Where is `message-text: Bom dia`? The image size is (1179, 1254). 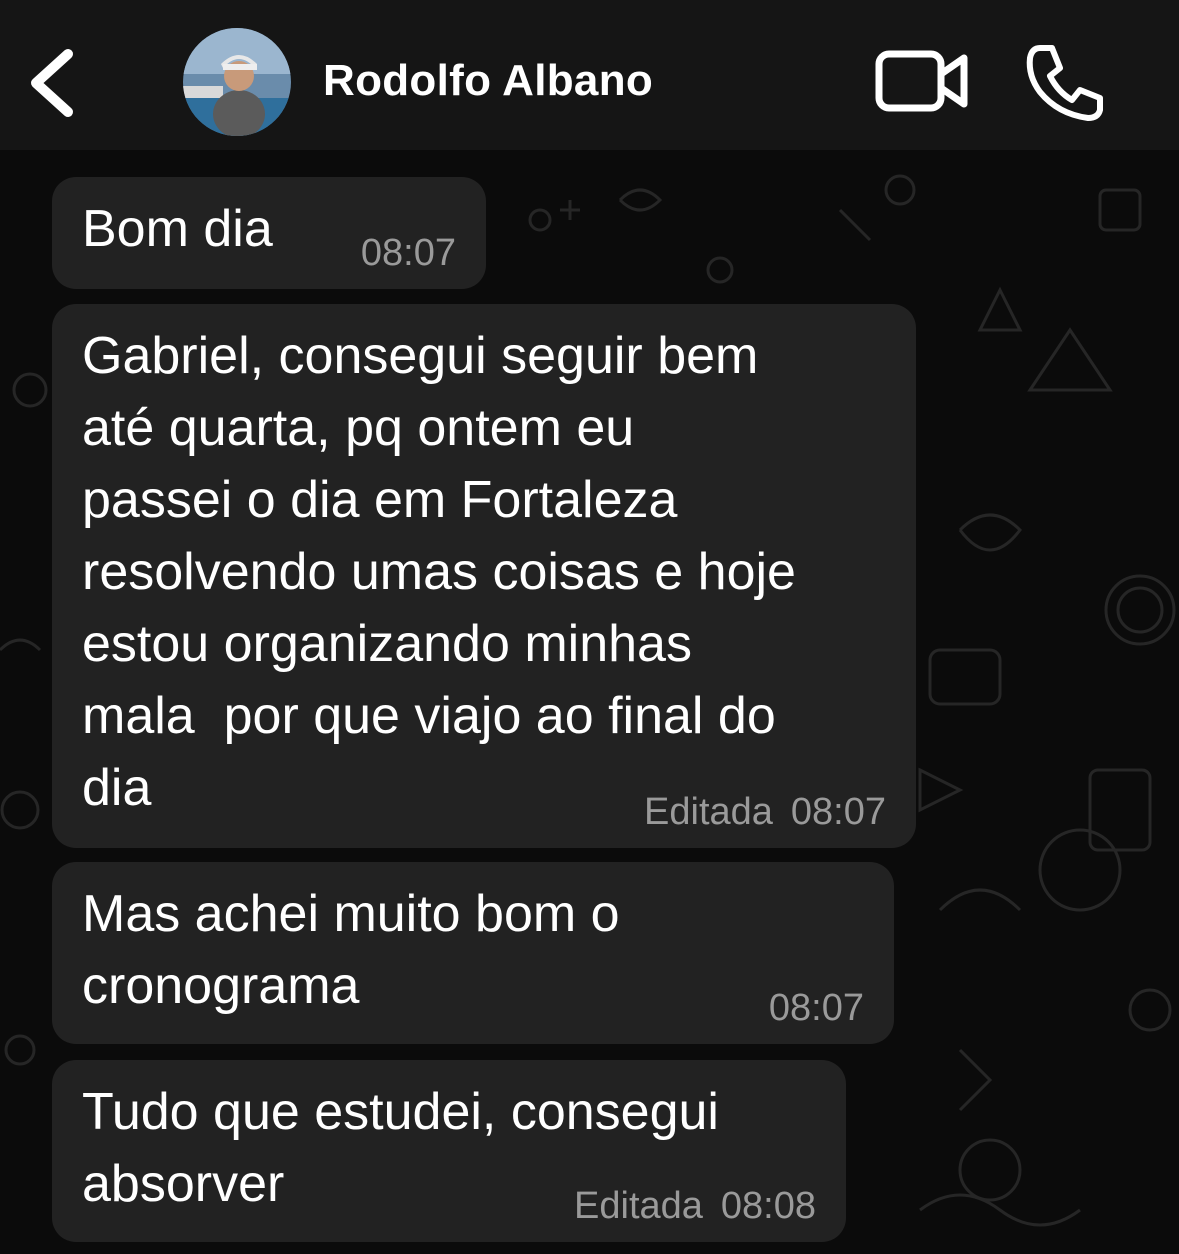 message-text: Bom dia is located at coordinates (177, 229).